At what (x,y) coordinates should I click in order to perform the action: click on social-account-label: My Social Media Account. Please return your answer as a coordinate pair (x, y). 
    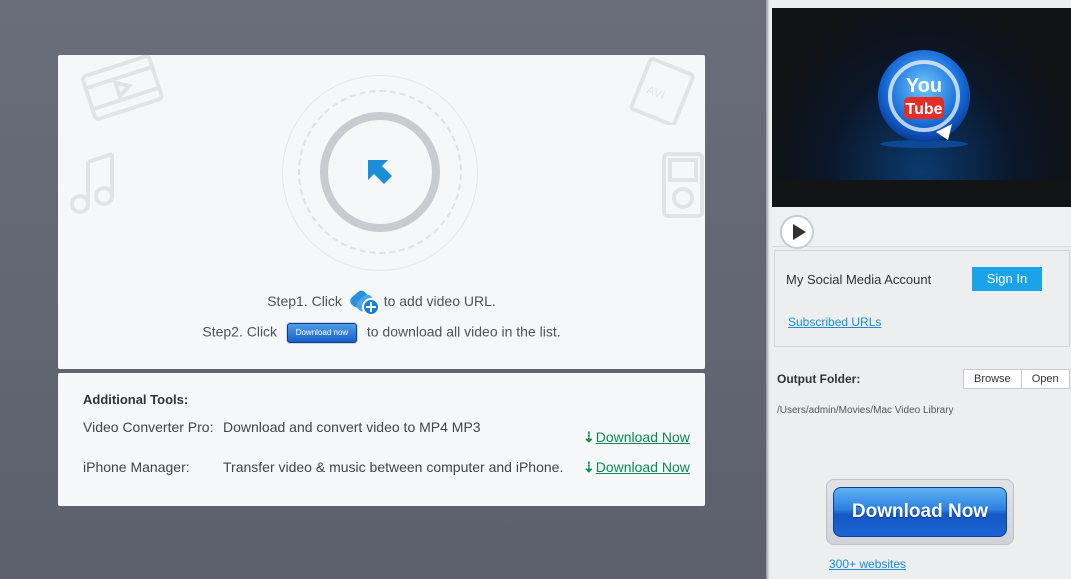
    Looking at the image, I should click on (859, 279).